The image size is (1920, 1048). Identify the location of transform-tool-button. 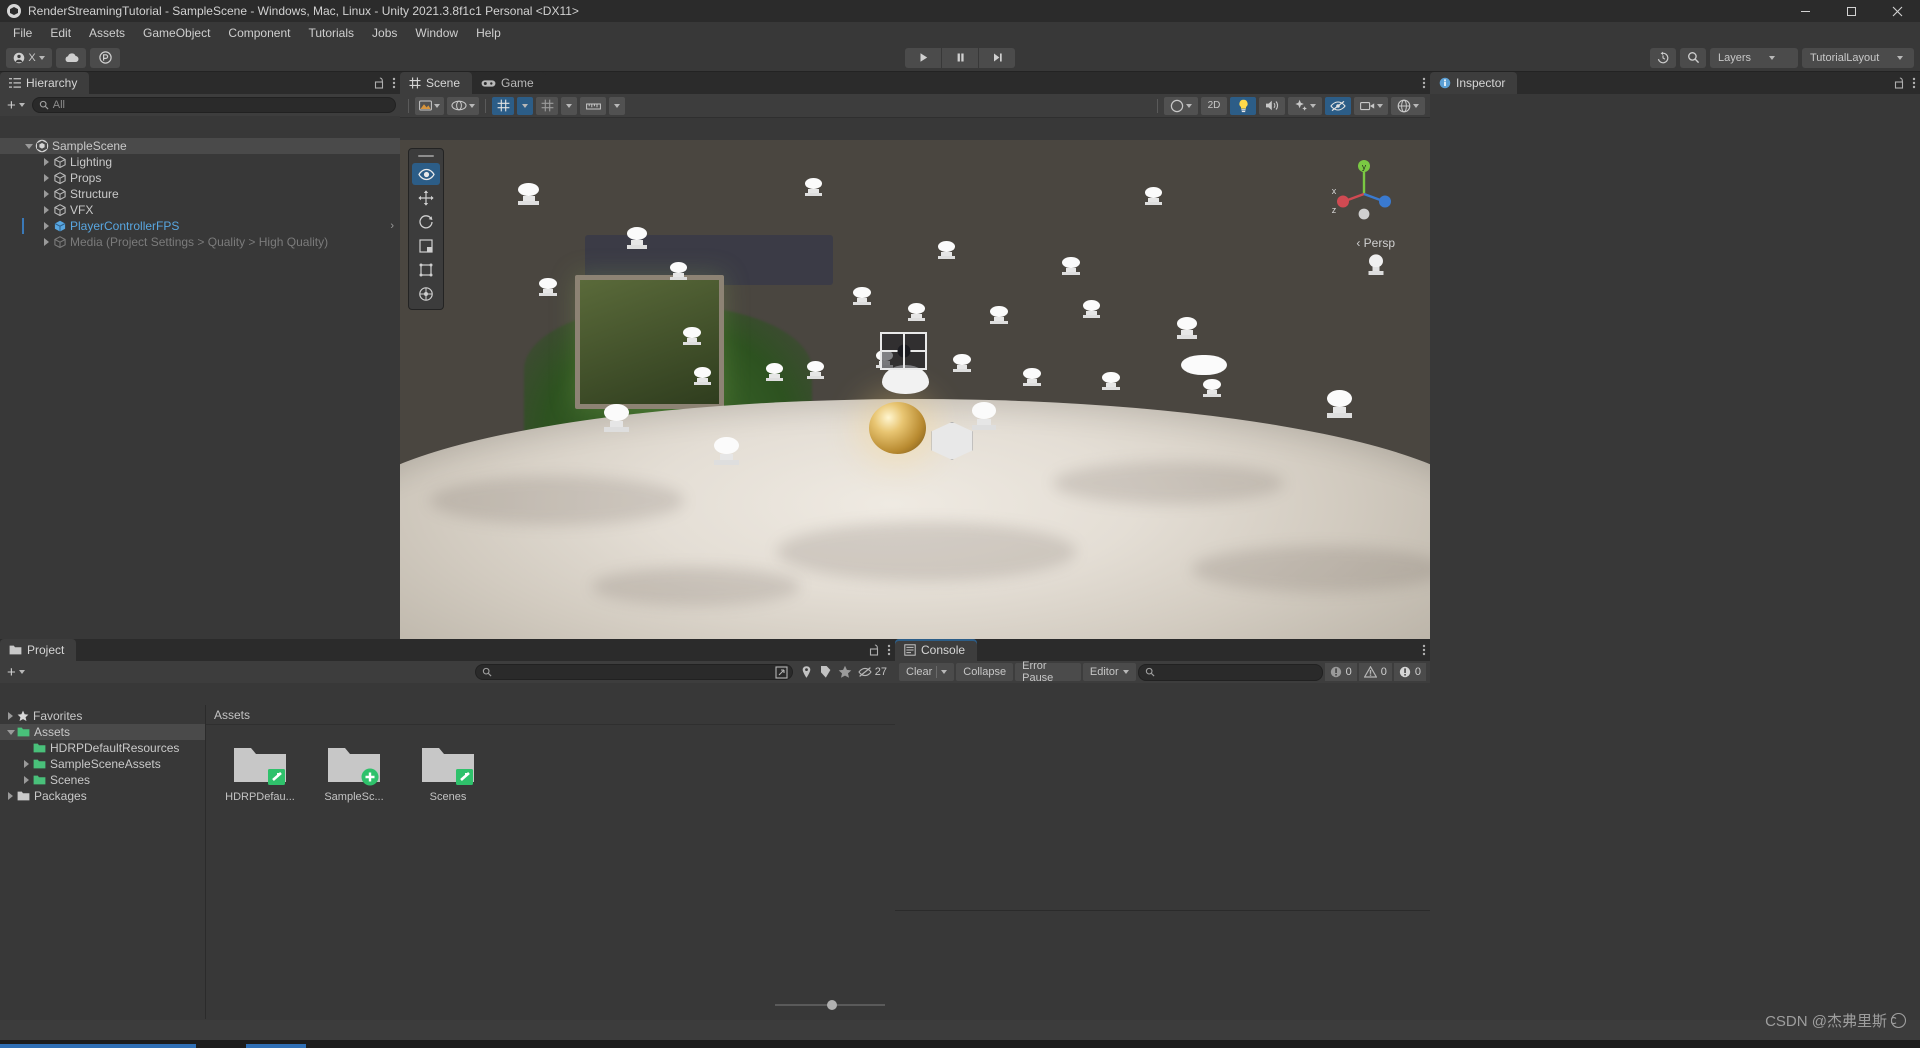
(426, 294).